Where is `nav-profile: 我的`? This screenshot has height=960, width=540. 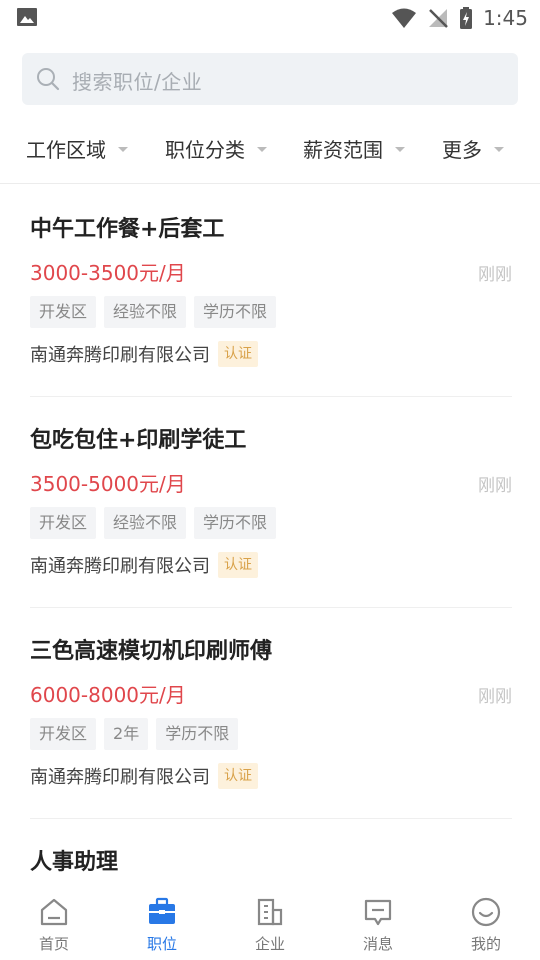
nav-profile: 我的 is located at coordinates (486, 920).